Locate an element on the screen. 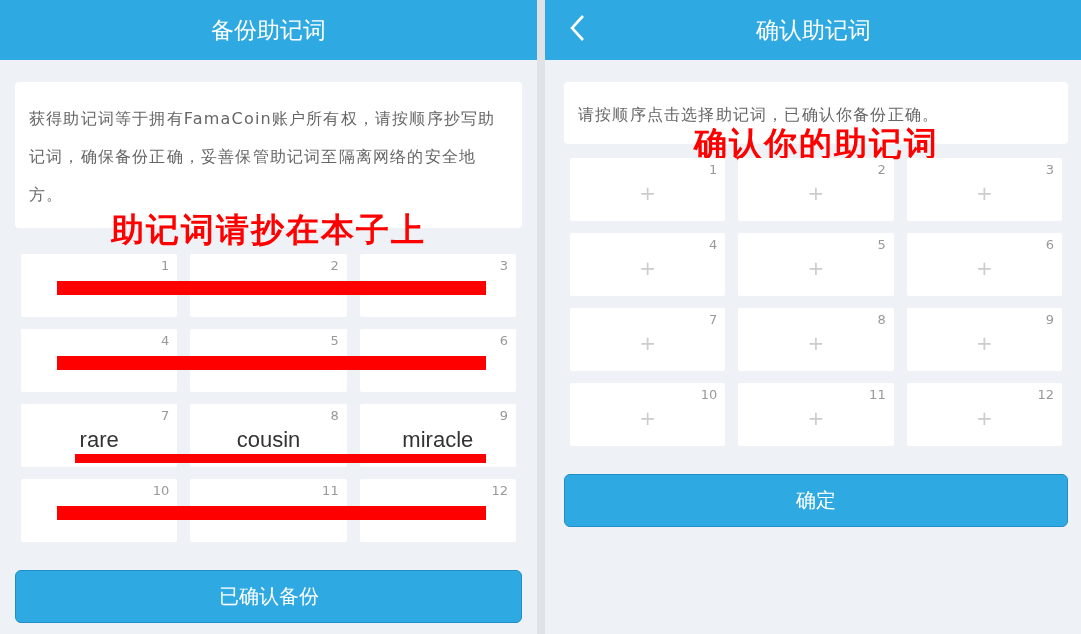 This screenshot has width=1081, height=634. word-slot: 11 + is located at coordinates (816, 414).